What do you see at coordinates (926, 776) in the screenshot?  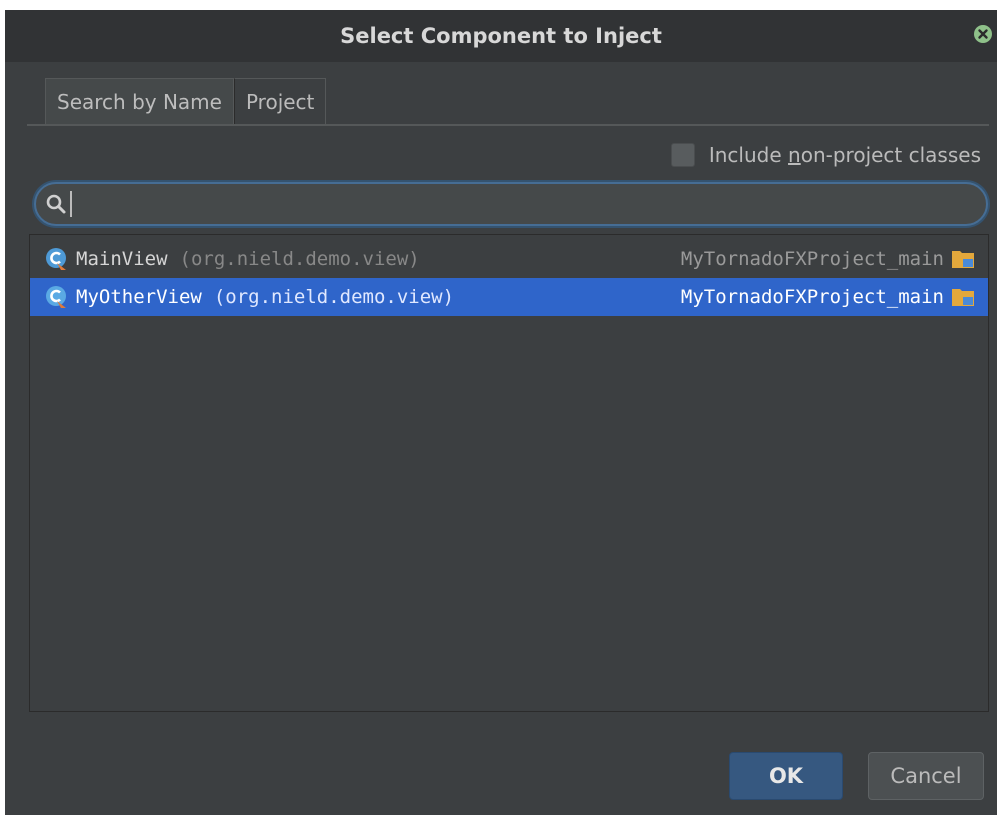 I see `cancel-button: Cancel` at bounding box center [926, 776].